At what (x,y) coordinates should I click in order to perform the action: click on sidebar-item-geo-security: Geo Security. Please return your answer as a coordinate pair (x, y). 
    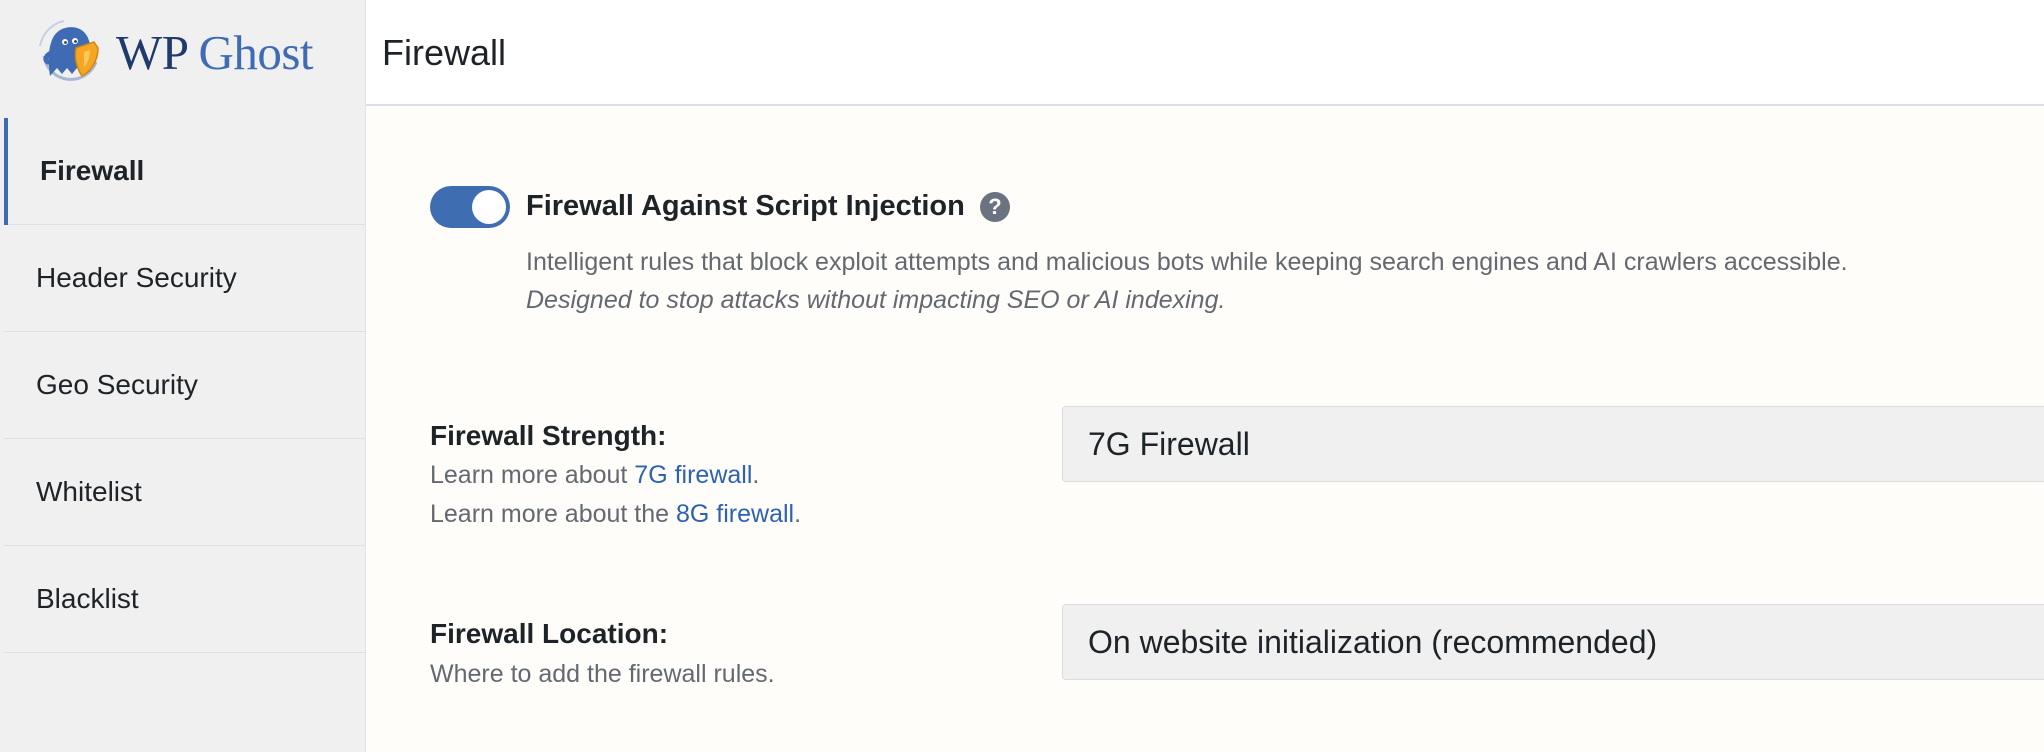
    Looking at the image, I should click on (184, 385).